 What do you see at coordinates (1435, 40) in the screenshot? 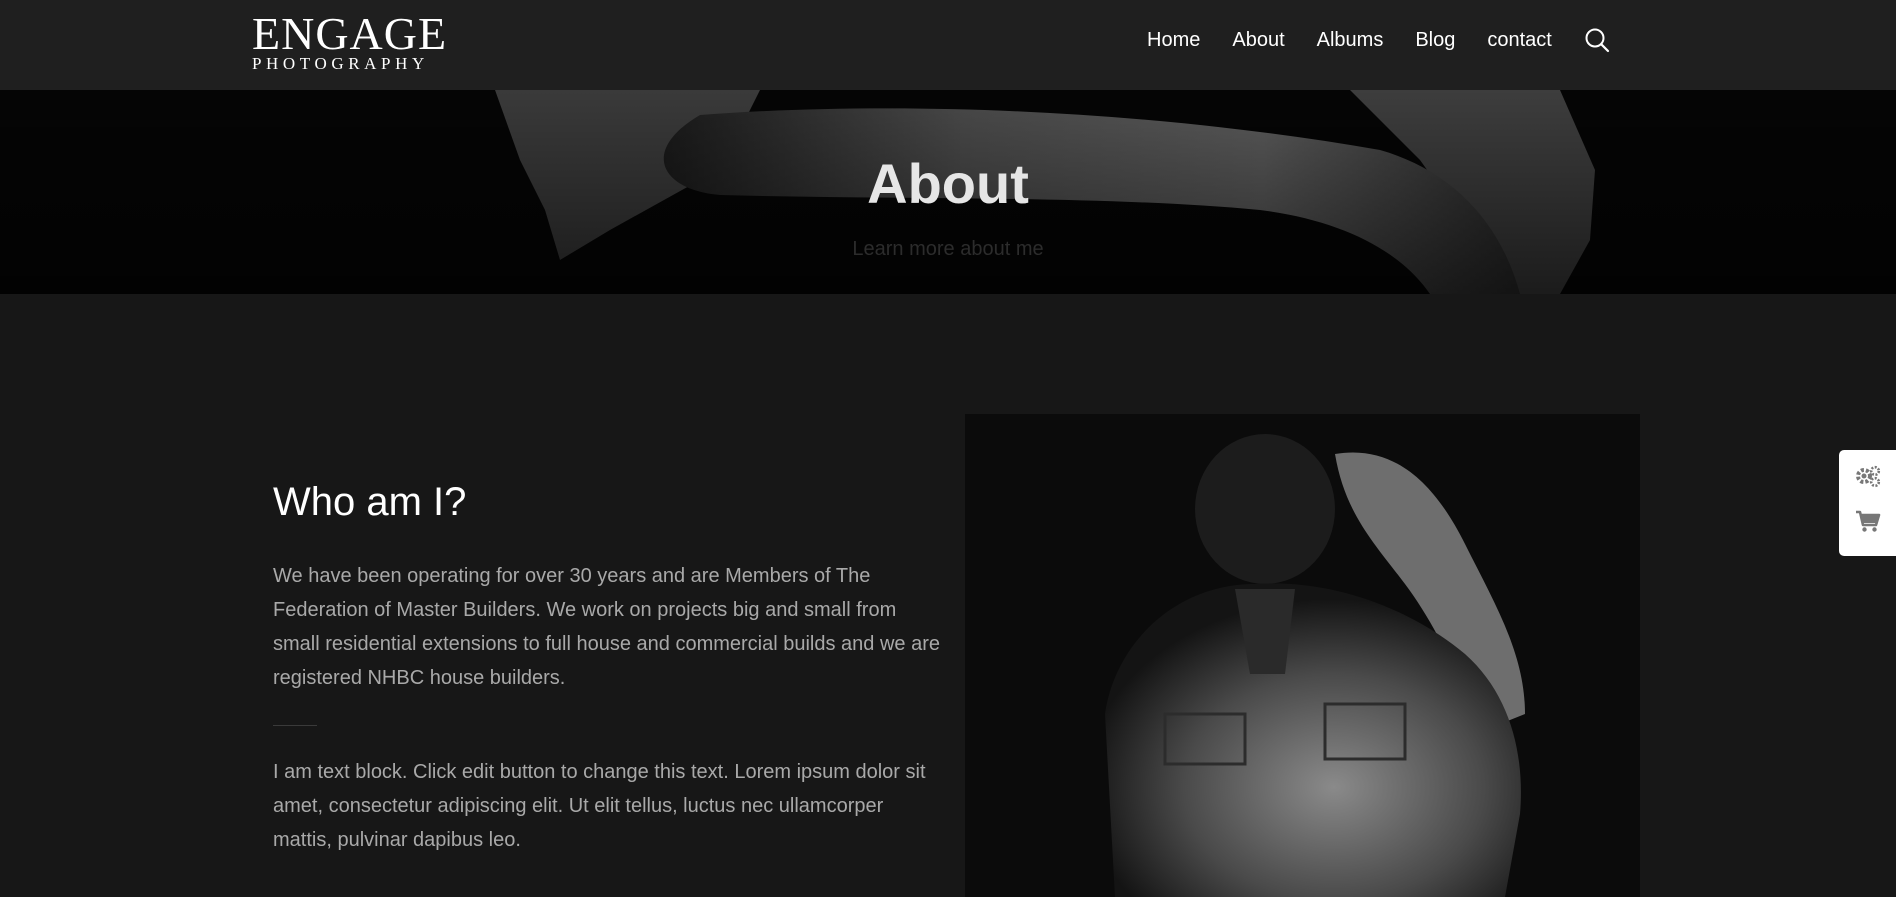
I see `nav-item-blog: Blog` at bounding box center [1435, 40].